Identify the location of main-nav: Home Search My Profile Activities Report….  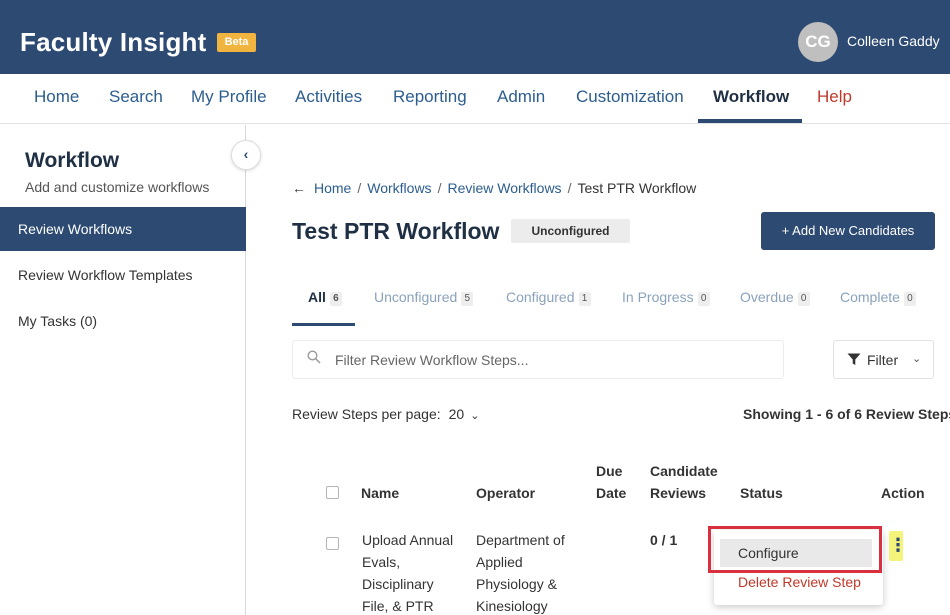
(475, 99).